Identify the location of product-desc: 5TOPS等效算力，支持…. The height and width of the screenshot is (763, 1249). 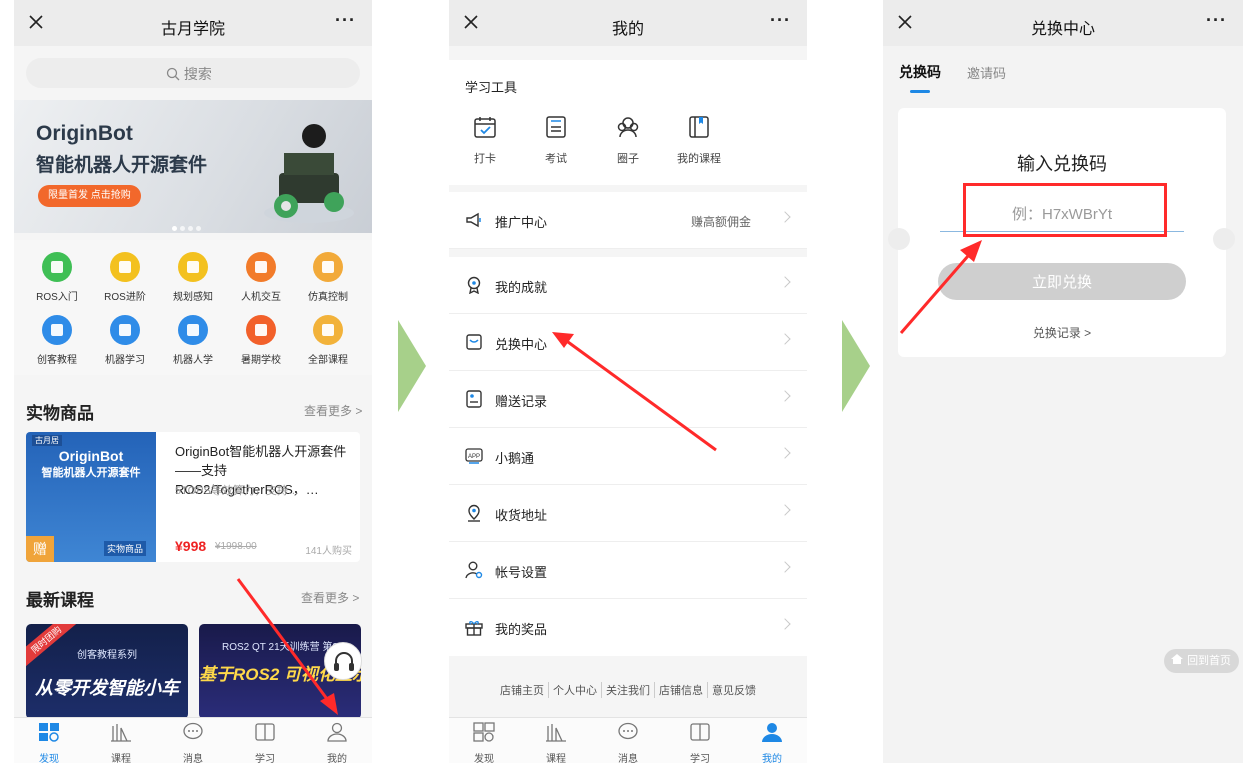
(237, 491).